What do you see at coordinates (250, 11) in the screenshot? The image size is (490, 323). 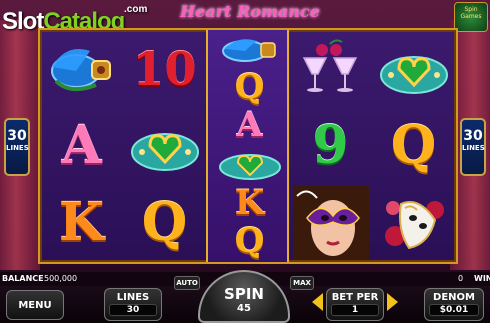 I see `game-title: Heart Romance` at bounding box center [250, 11].